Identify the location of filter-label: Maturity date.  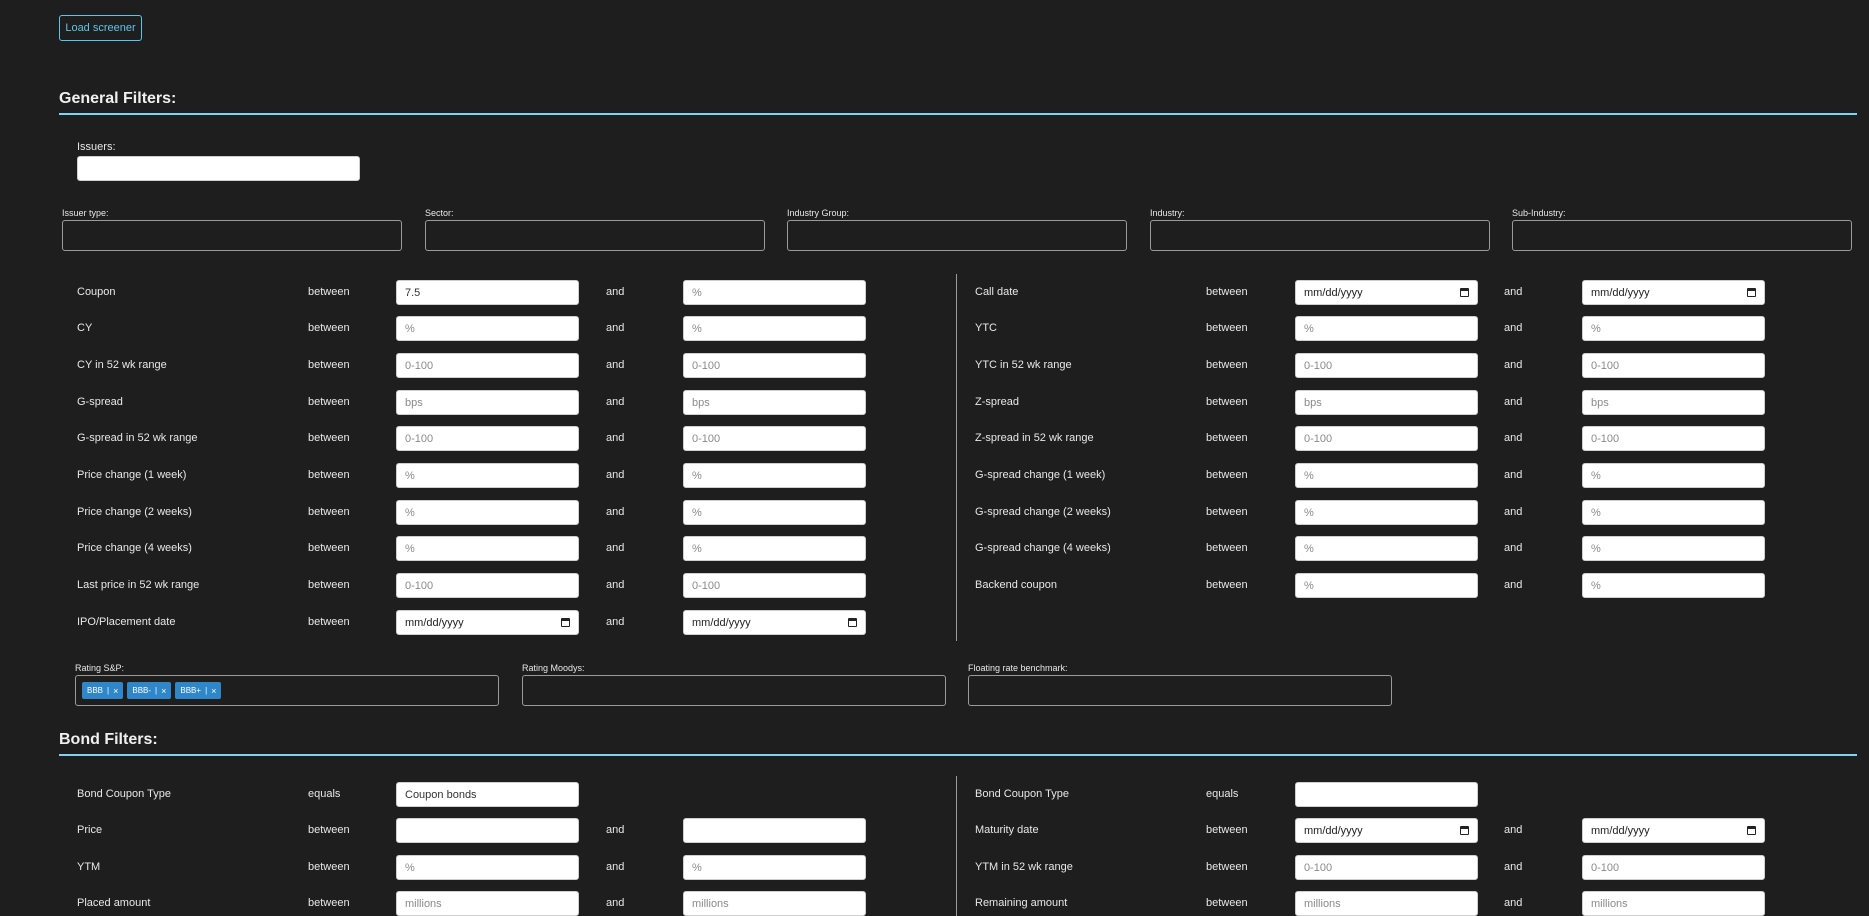
(1007, 830).